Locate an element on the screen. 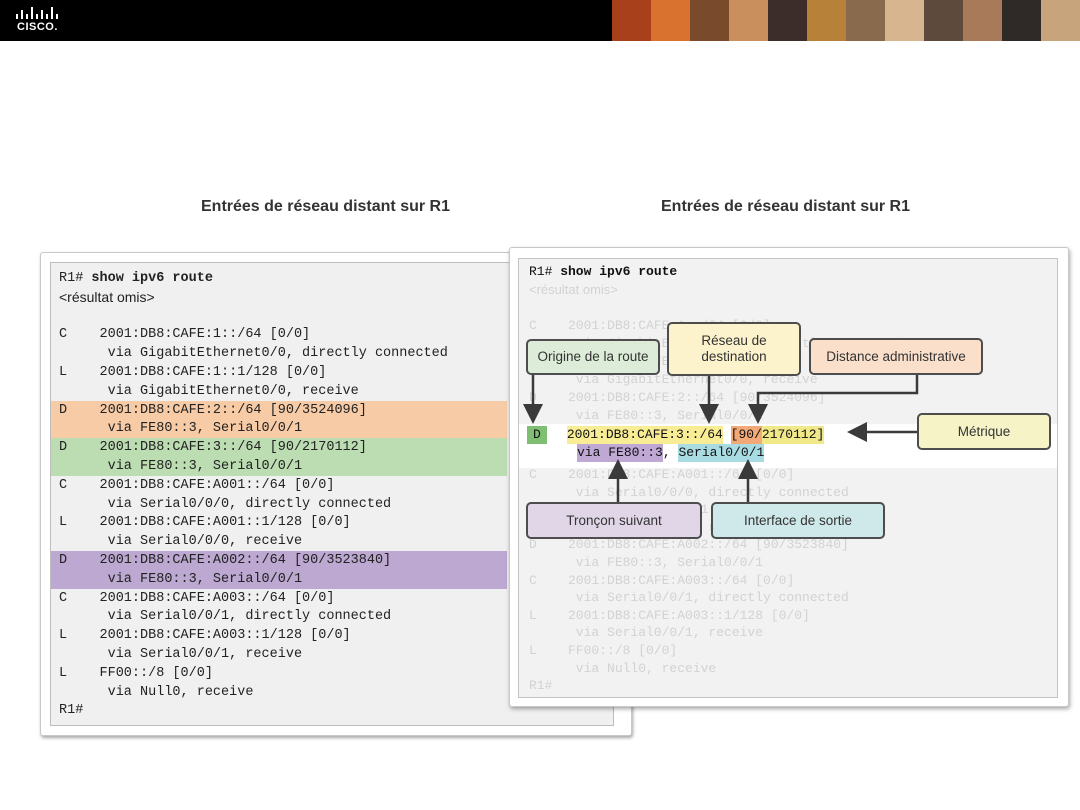  route-exit-interface: Serial0/0/1 is located at coordinates (721, 453).